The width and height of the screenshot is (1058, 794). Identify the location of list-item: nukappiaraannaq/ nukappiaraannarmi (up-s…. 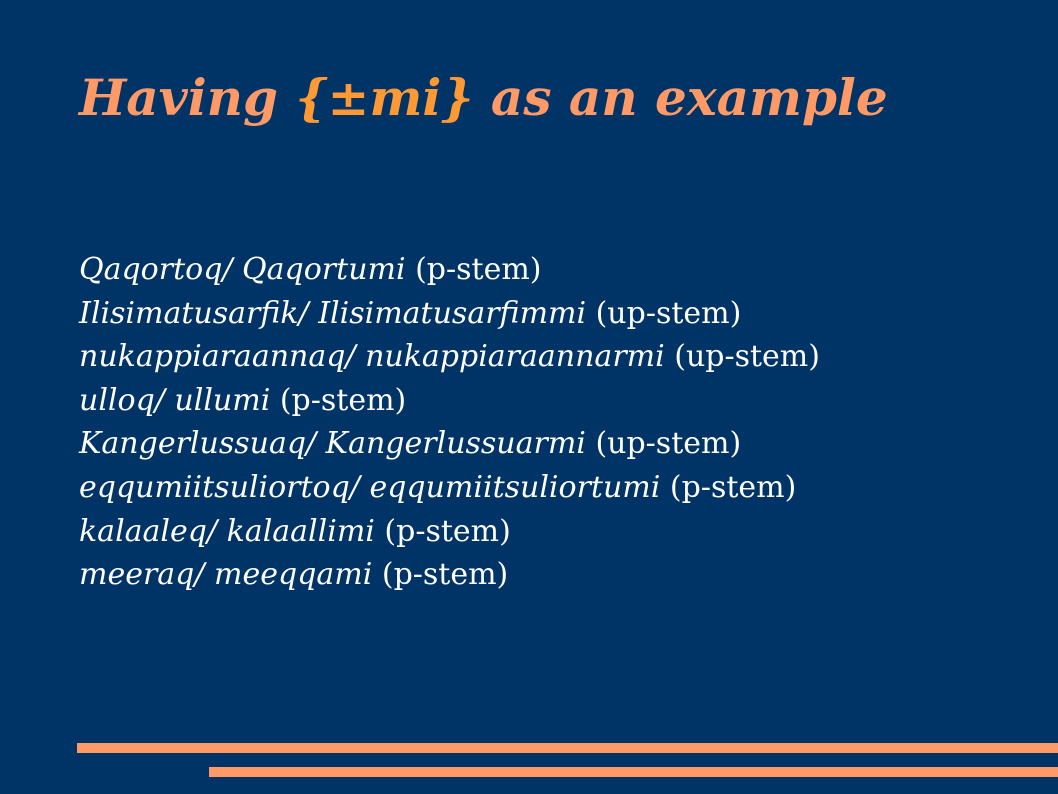
(449, 357).